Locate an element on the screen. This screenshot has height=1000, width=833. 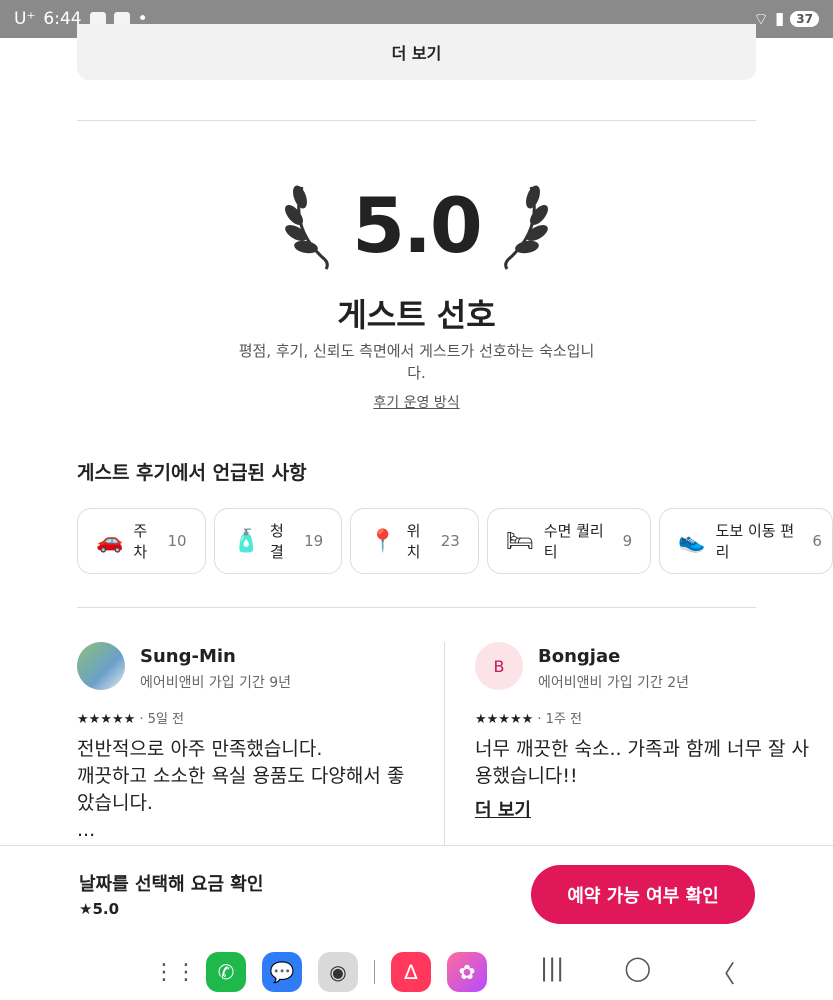
laurel-right-icon is located at coordinates (526, 227).